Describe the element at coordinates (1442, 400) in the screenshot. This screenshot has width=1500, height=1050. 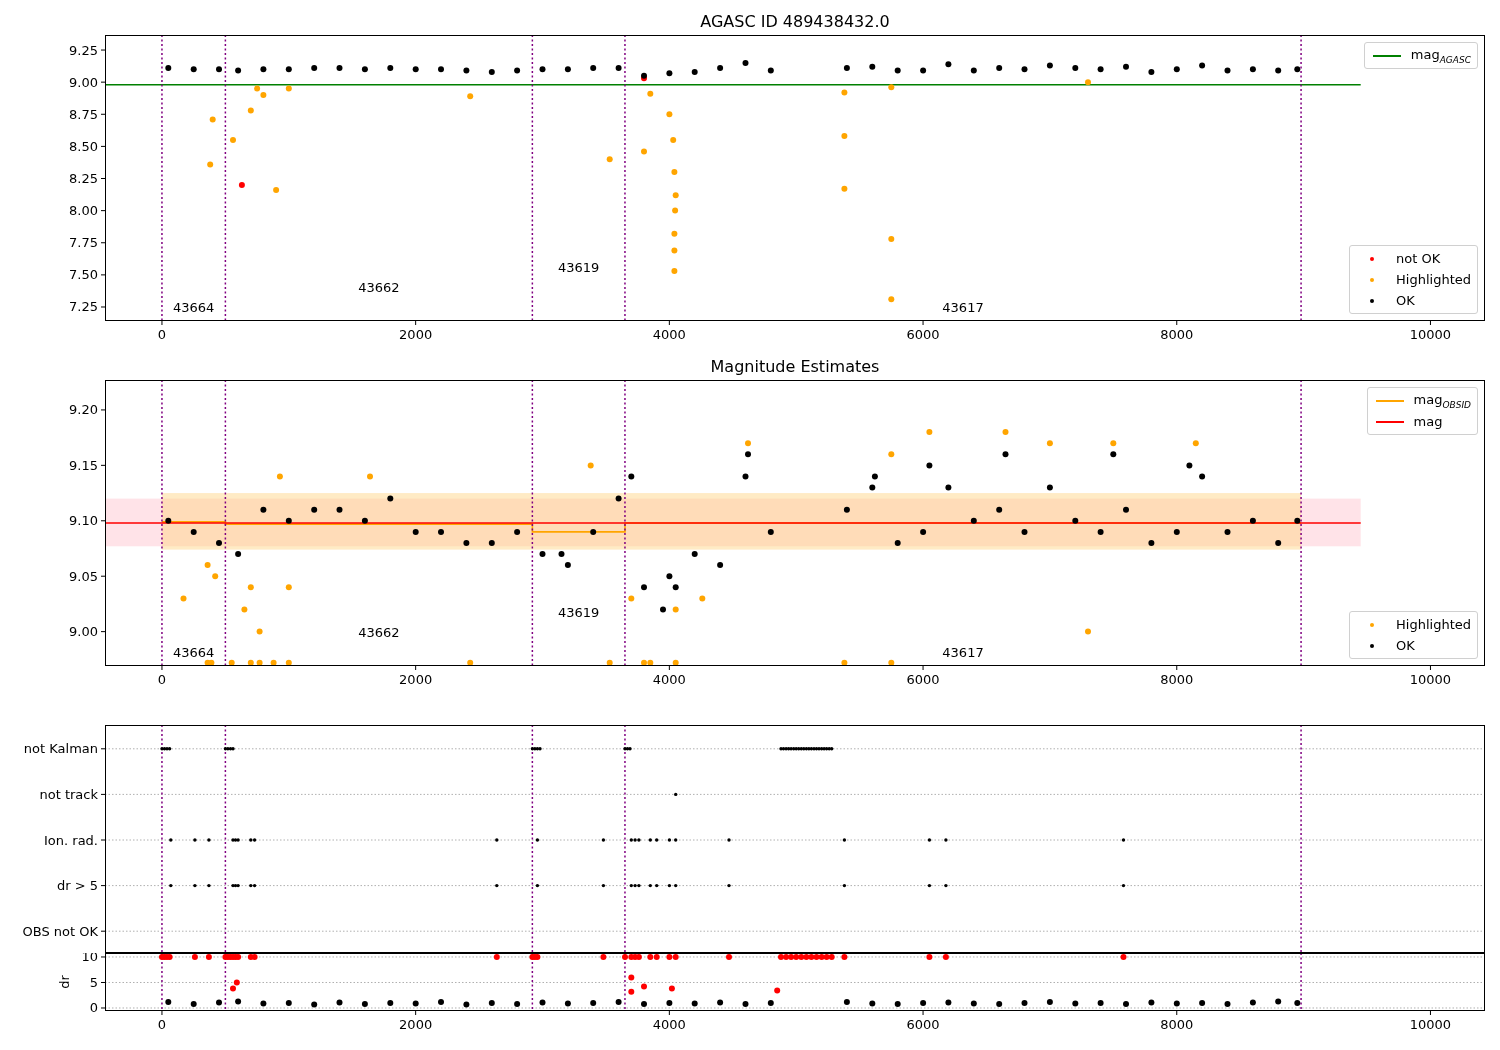
I see `legend-label: mag$_{OBSID}$` at that location.